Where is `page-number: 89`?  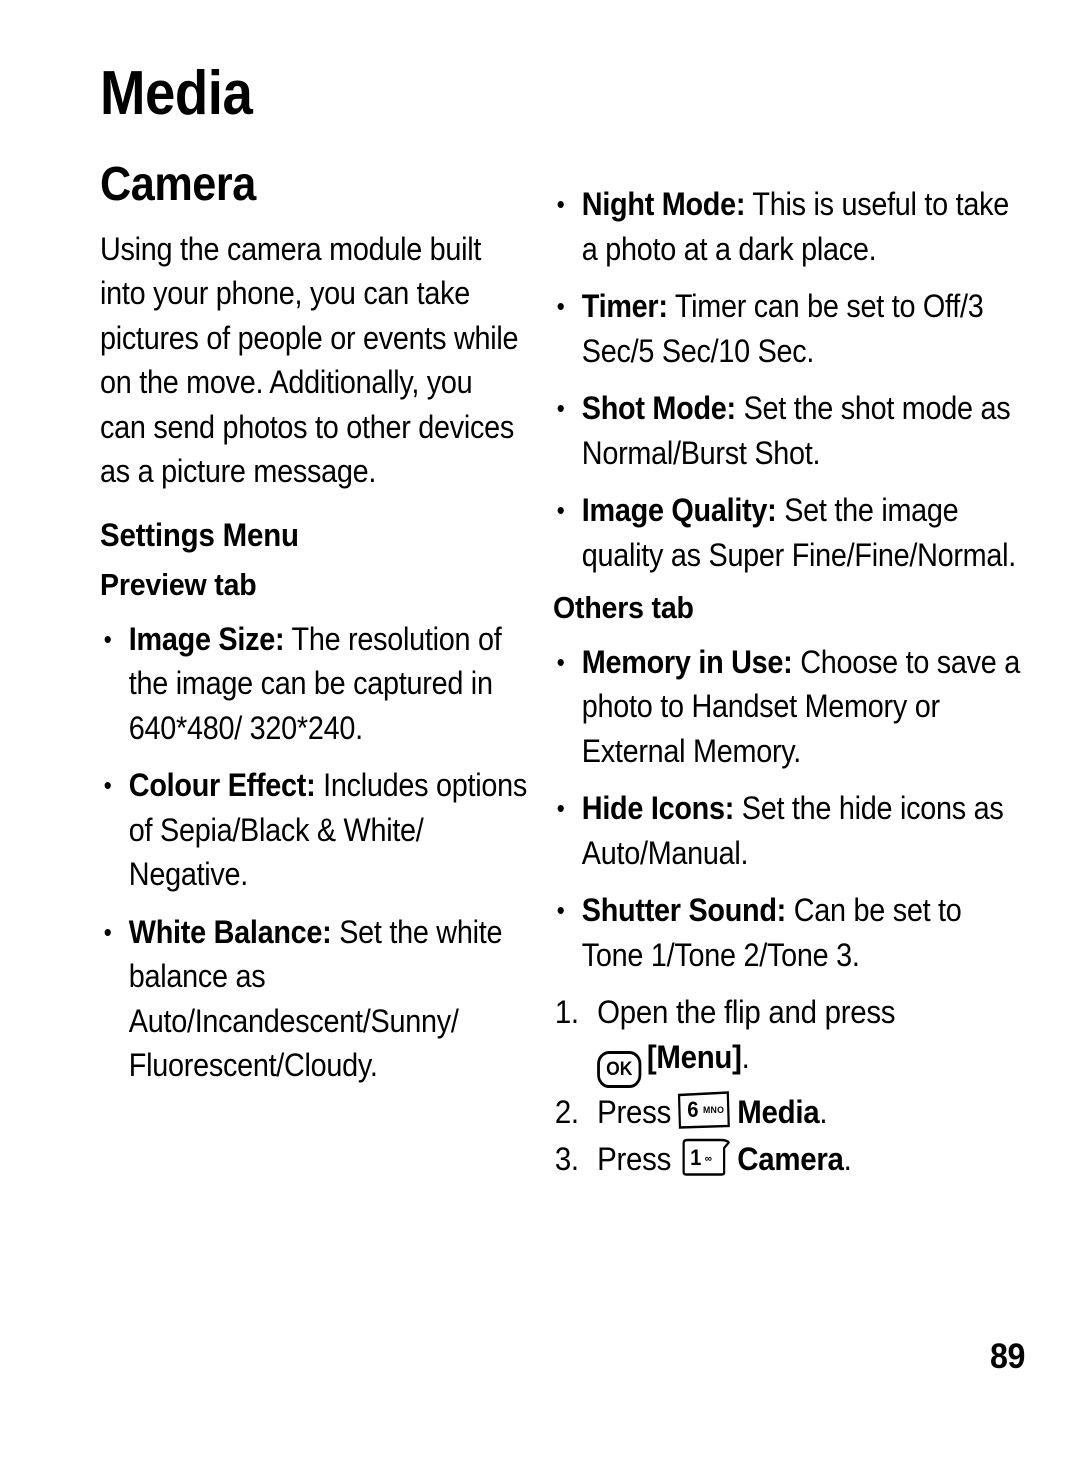 page-number: 89 is located at coordinates (1007, 1356).